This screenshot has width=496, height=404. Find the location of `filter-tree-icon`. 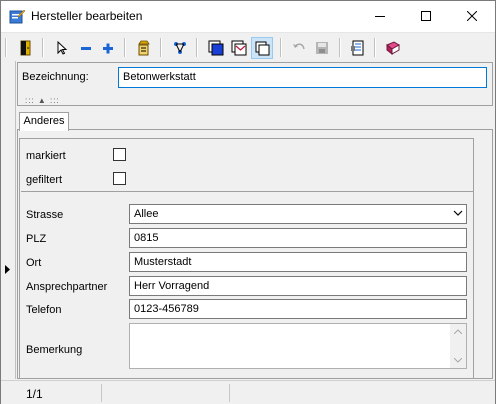

filter-tree-icon is located at coordinates (180, 48).